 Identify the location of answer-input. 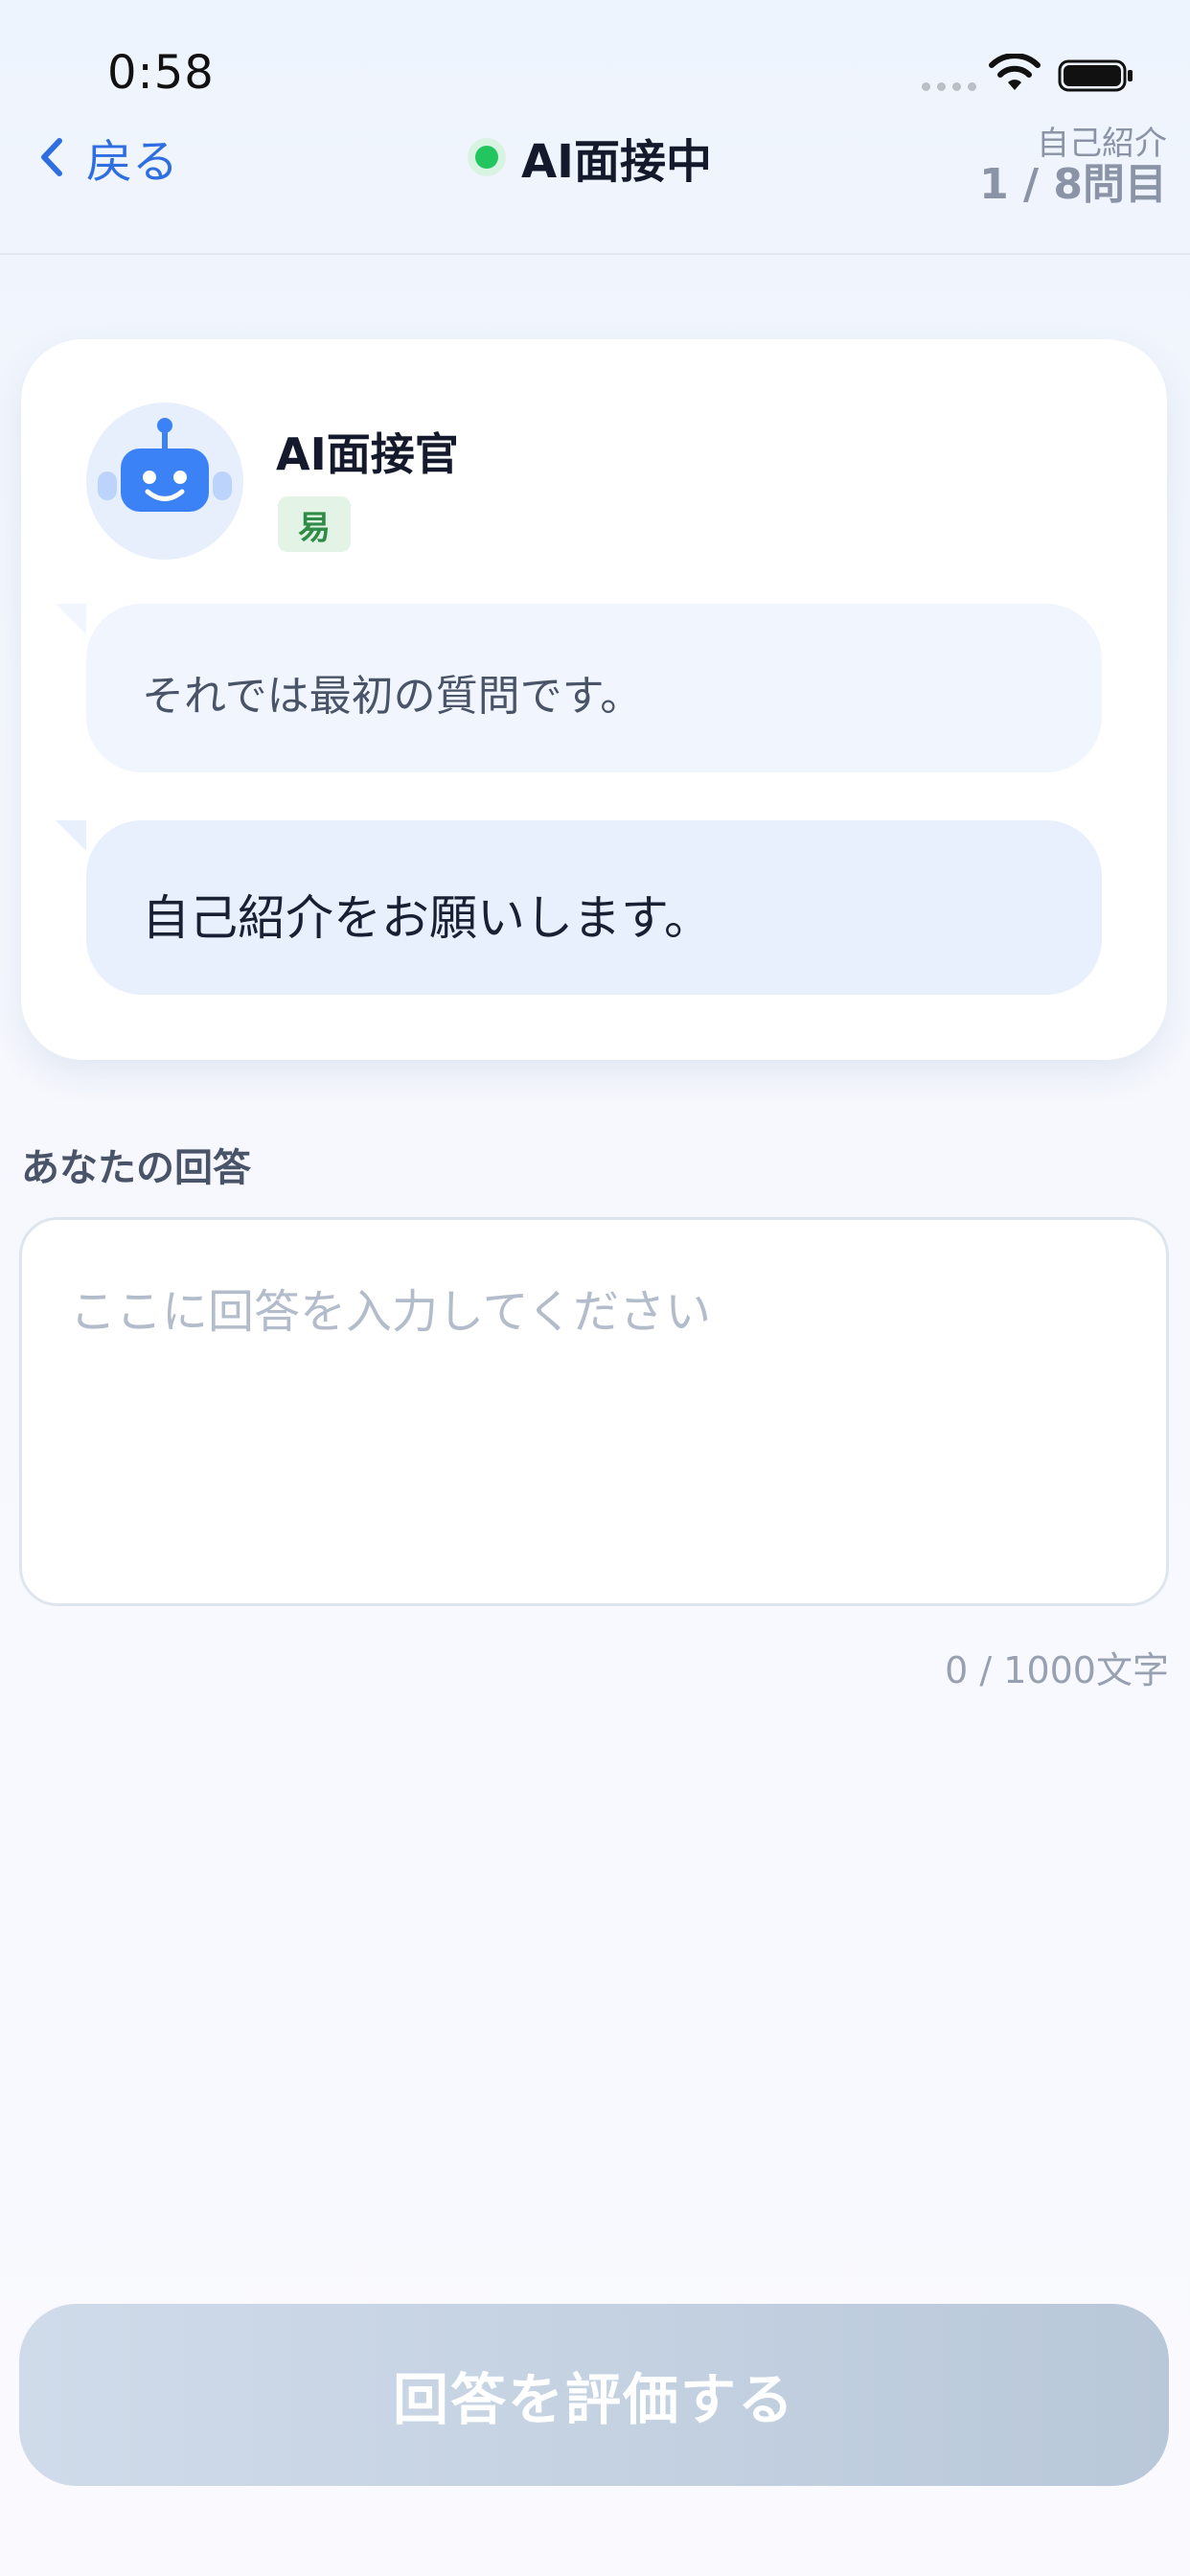
(594, 1411).